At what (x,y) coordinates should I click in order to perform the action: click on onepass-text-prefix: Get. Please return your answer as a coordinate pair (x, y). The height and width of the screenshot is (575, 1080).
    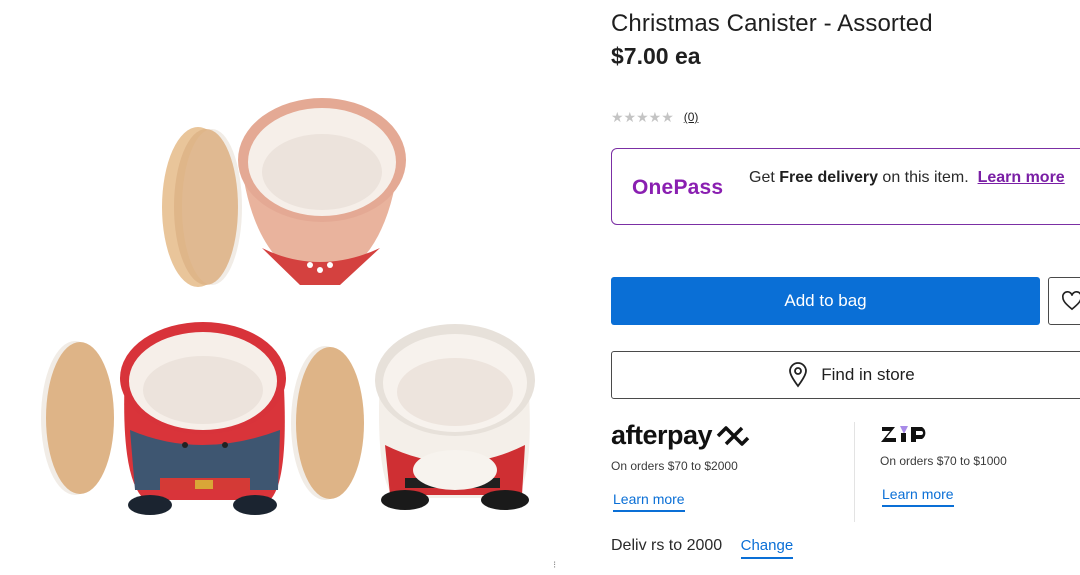
    Looking at the image, I should click on (764, 177).